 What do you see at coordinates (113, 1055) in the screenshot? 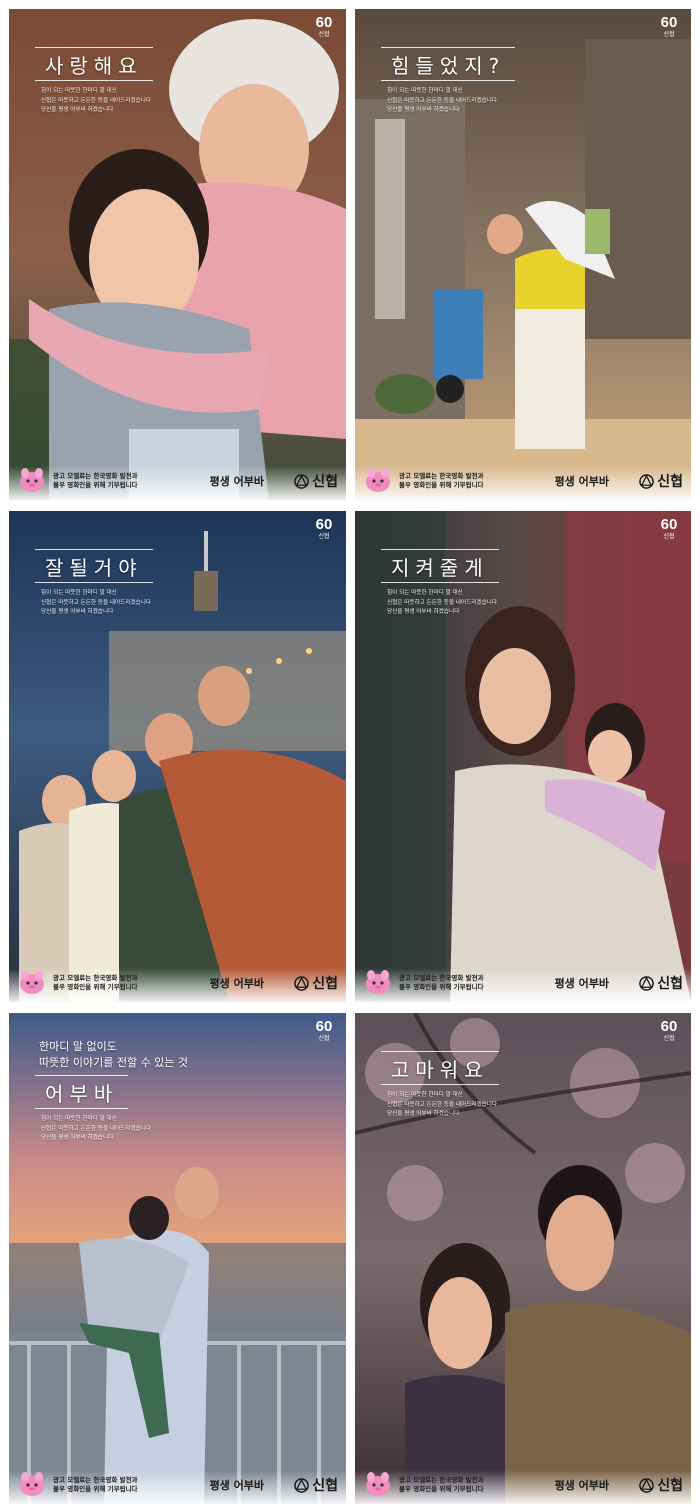
I see `poster-5-lead-text: 한마디 말 없이도 따뜻한 이야기를 전할 수 있는 것` at bounding box center [113, 1055].